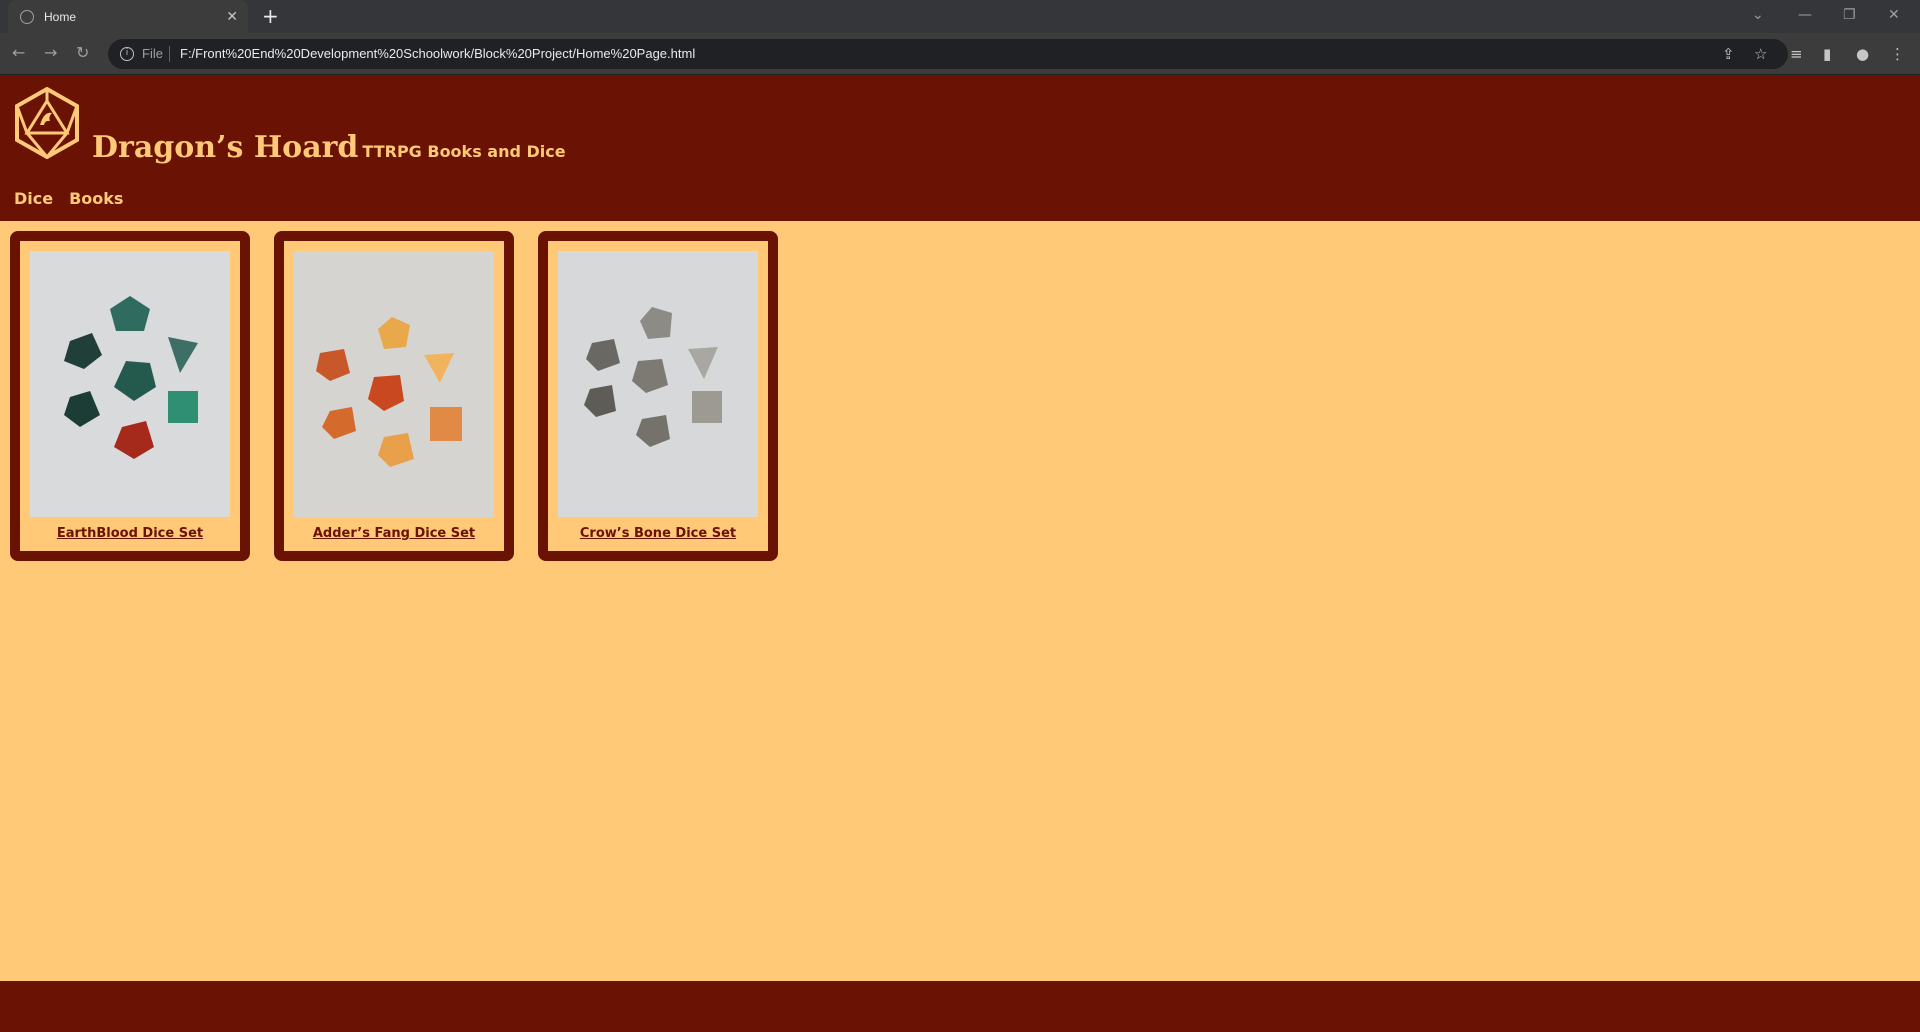  Describe the element at coordinates (960, 16) in the screenshot. I see `browser-tab-strip: Home ✕ + ⌄ — ❐ ✕` at that location.